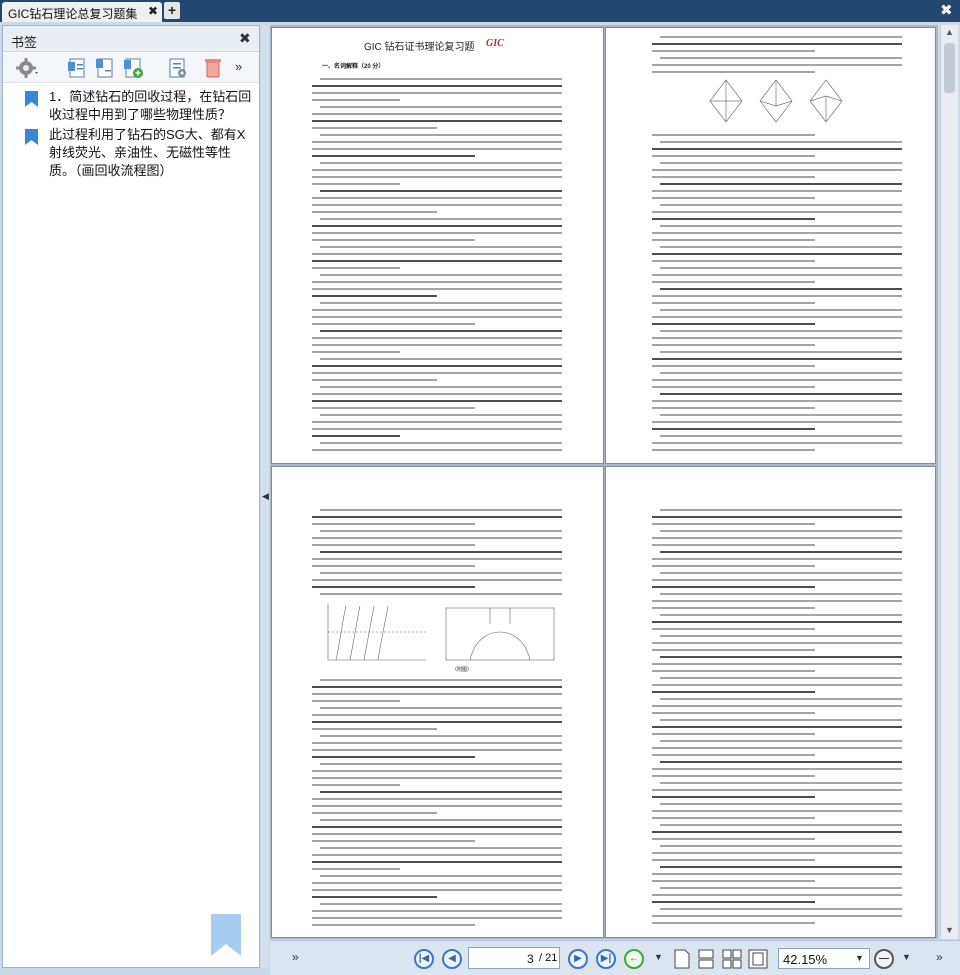 The height and width of the screenshot is (975, 960). I want to click on zoom-value: 42.15%, so click(805, 959).